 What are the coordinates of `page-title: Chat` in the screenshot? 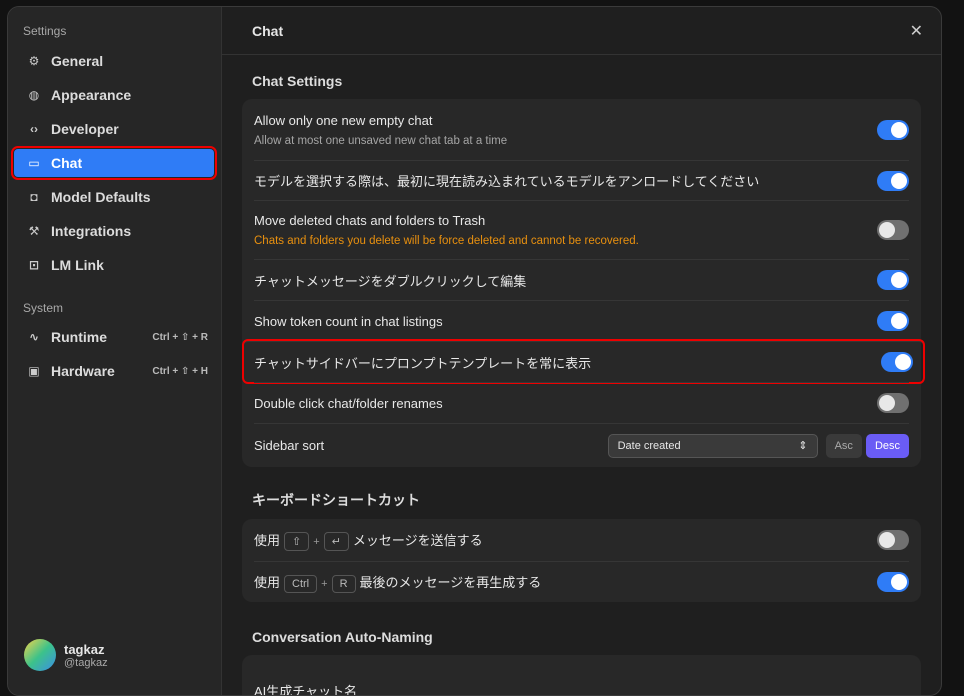 It's located at (581, 31).